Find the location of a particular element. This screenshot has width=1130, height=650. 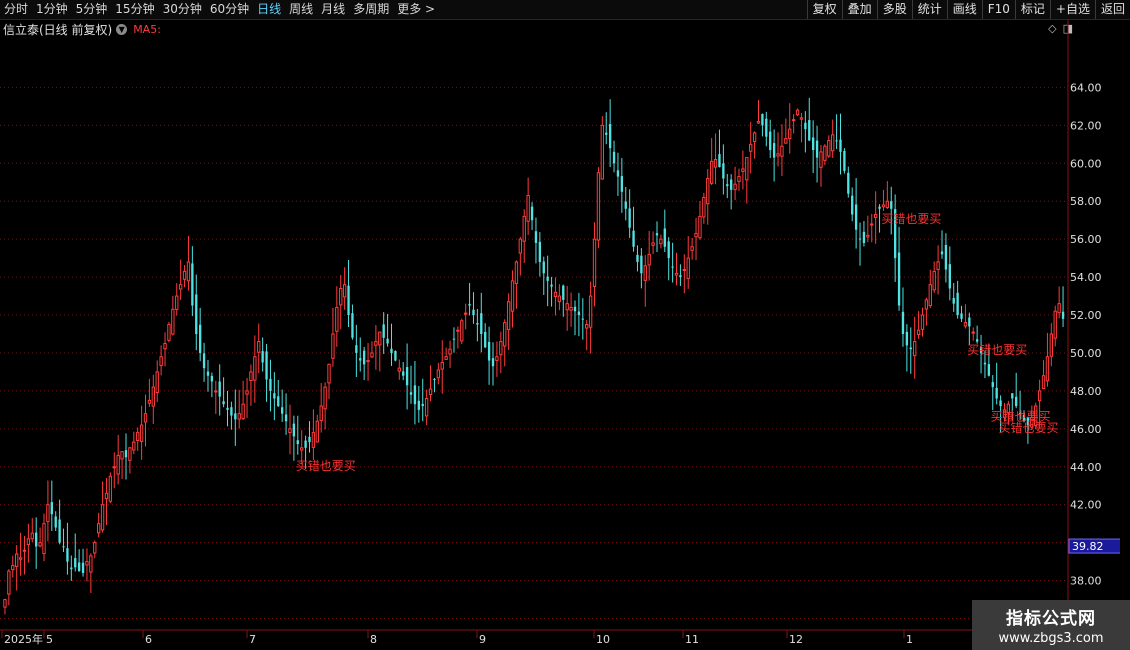

watermark-url: www.zbgs3.com is located at coordinates (1051, 638).